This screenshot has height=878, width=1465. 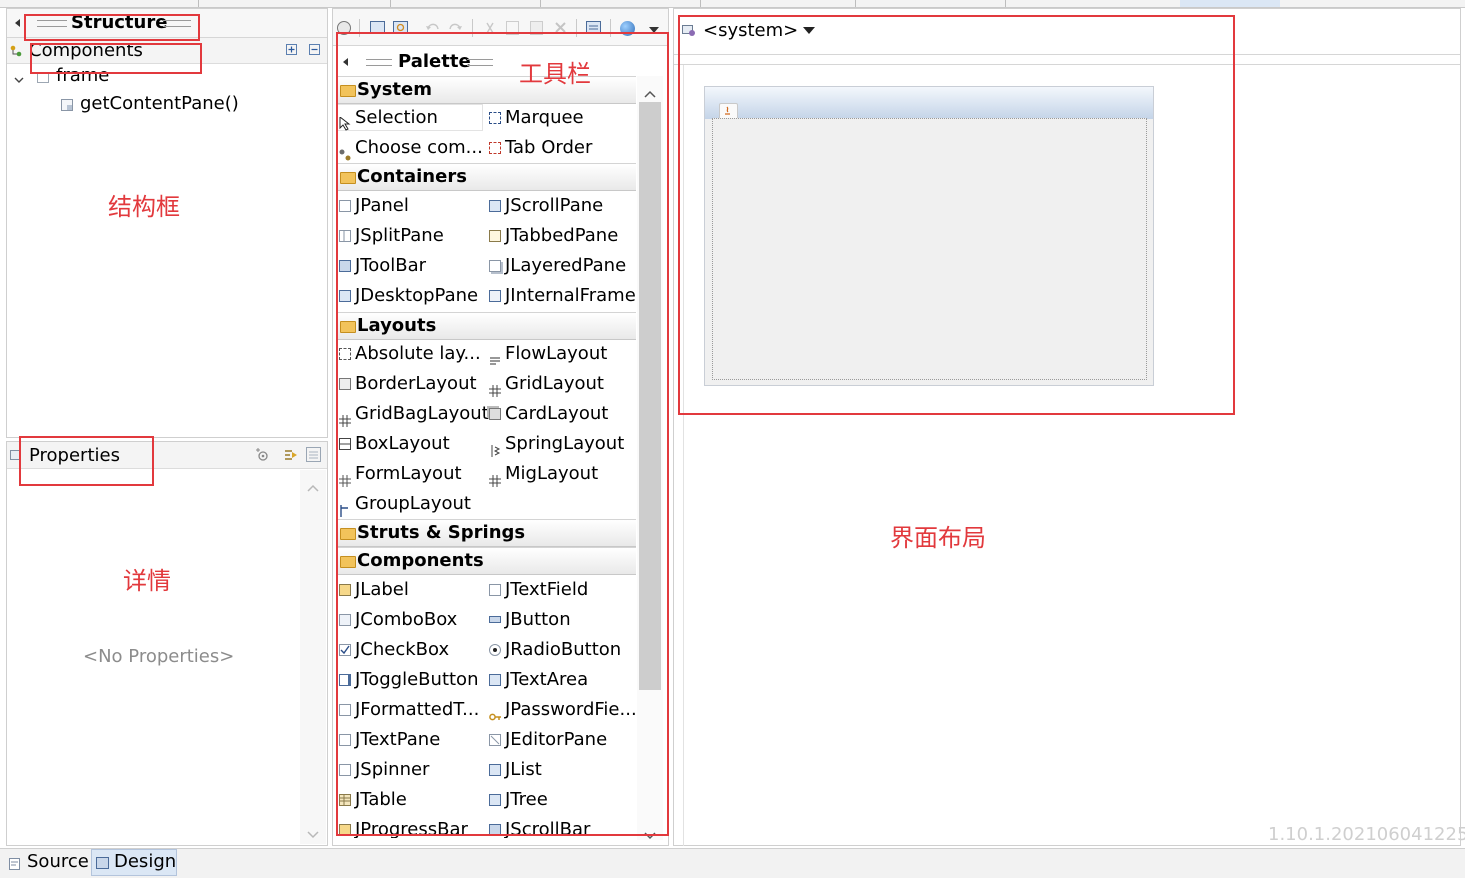 I want to click on tree-node-content-pane: getContentPane(), so click(x=162, y=104).